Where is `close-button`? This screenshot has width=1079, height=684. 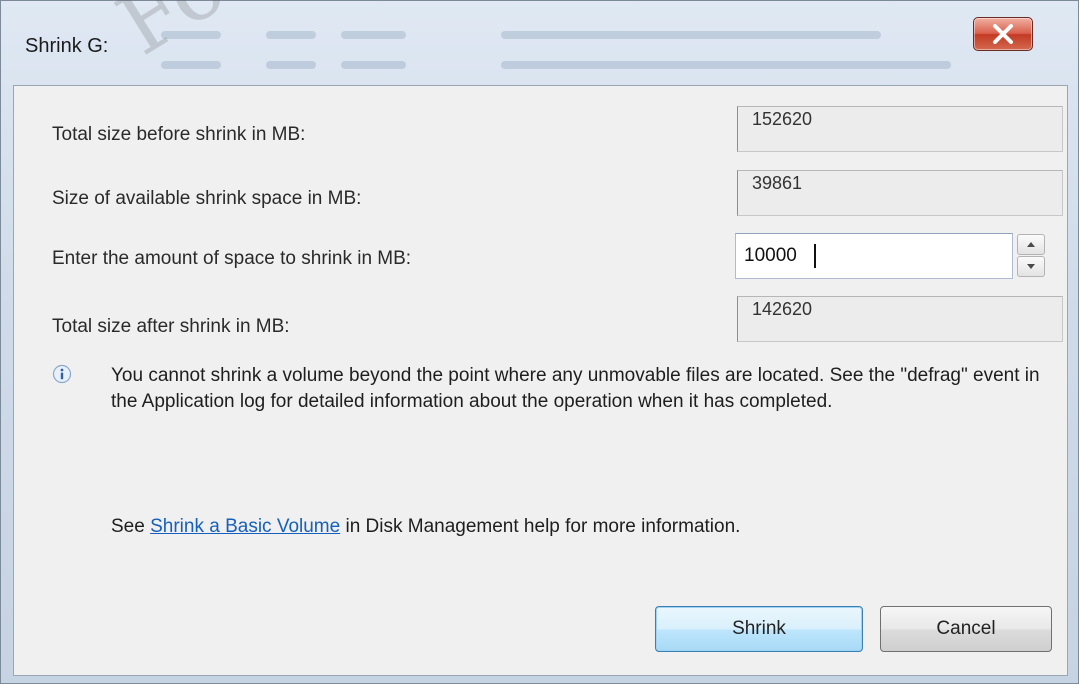 close-button is located at coordinates (1003, 34).